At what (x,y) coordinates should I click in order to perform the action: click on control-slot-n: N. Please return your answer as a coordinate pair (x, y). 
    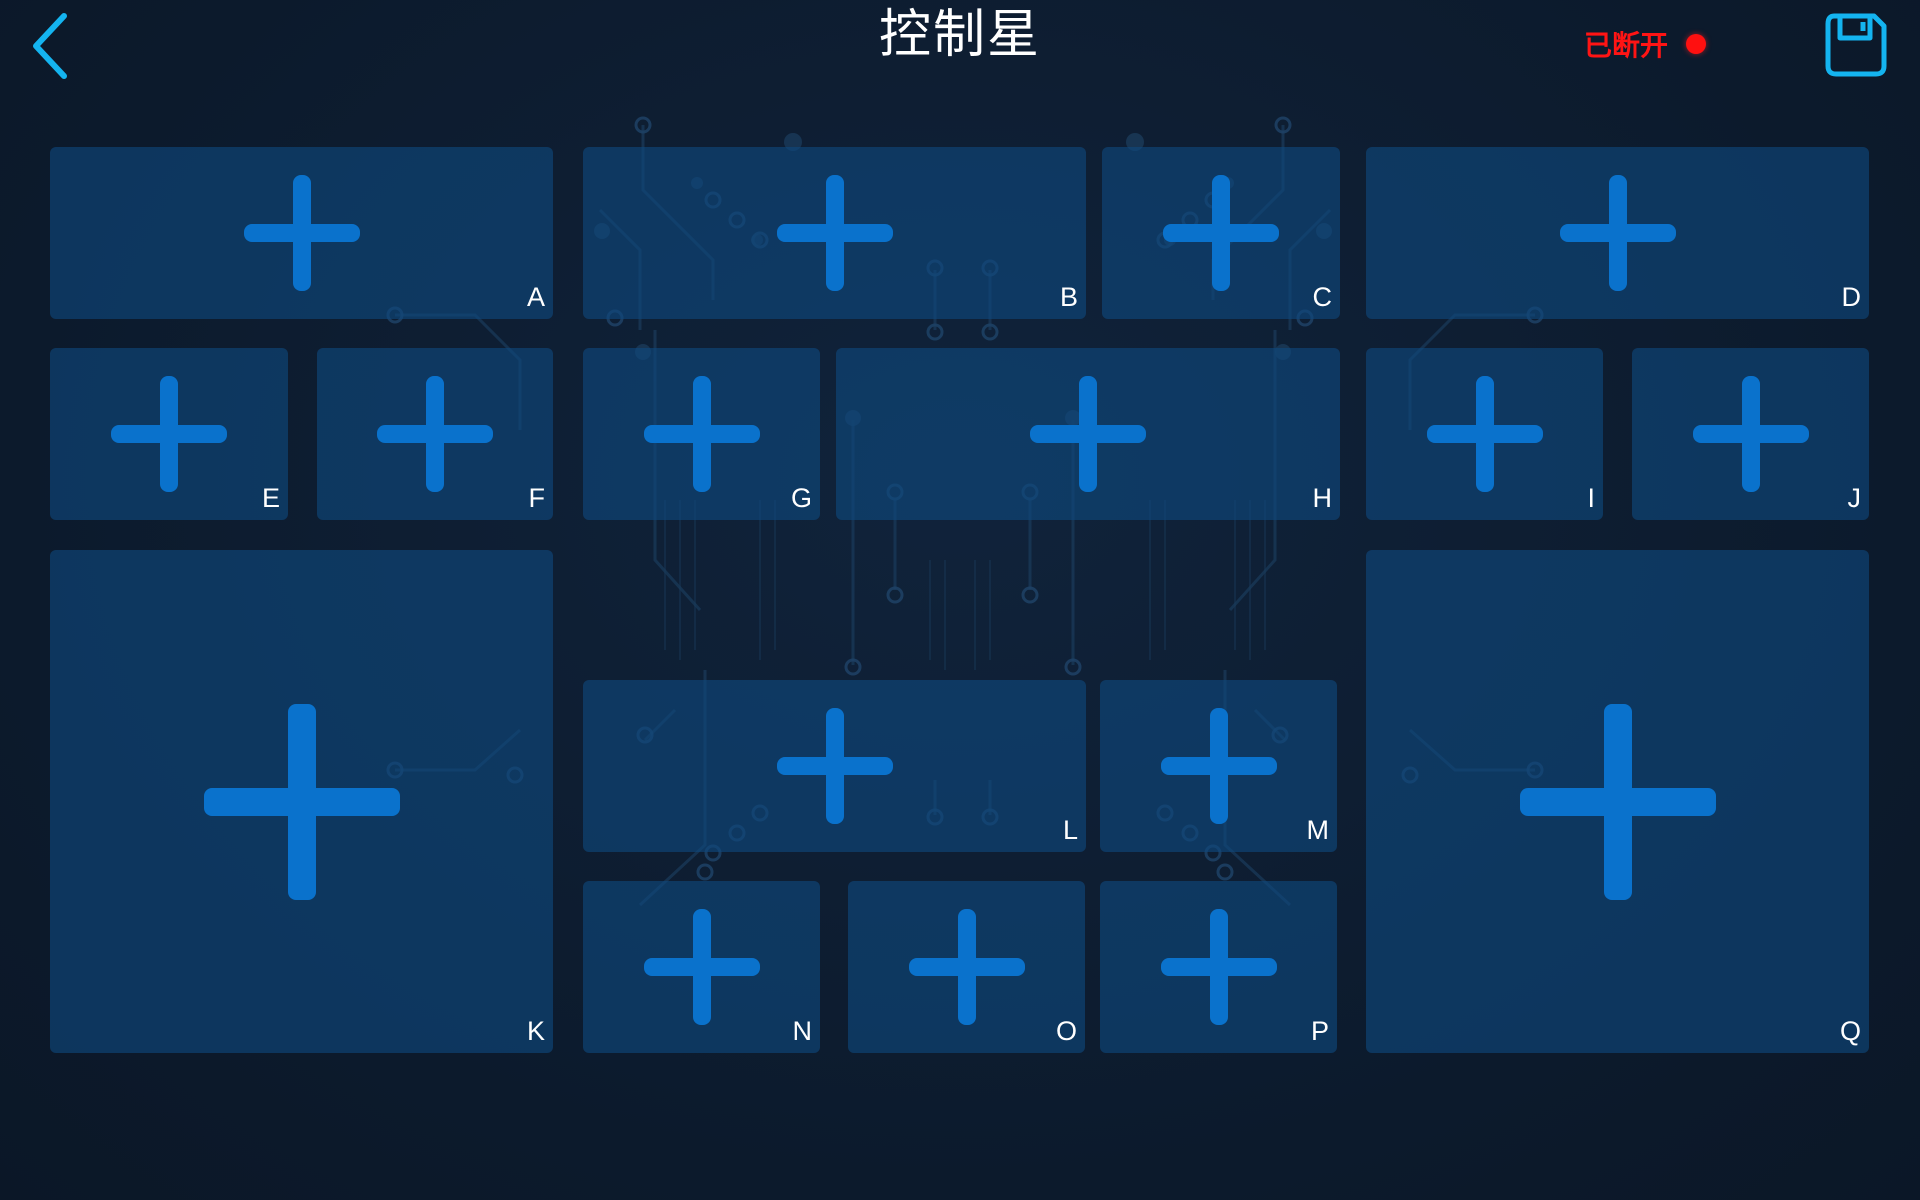
    Looking at the image, I should click on (701, 967).